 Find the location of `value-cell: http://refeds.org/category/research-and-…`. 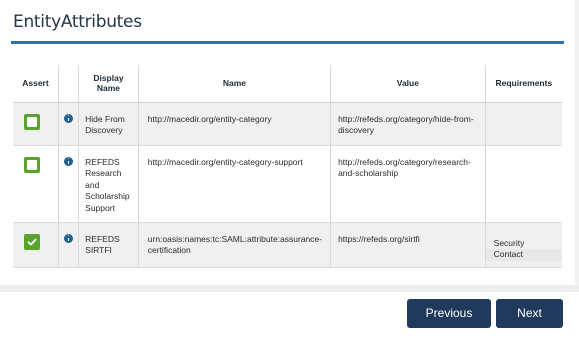

value-cell: http://refeds.org/category/research-and-… is located at coordinates (408, 184).